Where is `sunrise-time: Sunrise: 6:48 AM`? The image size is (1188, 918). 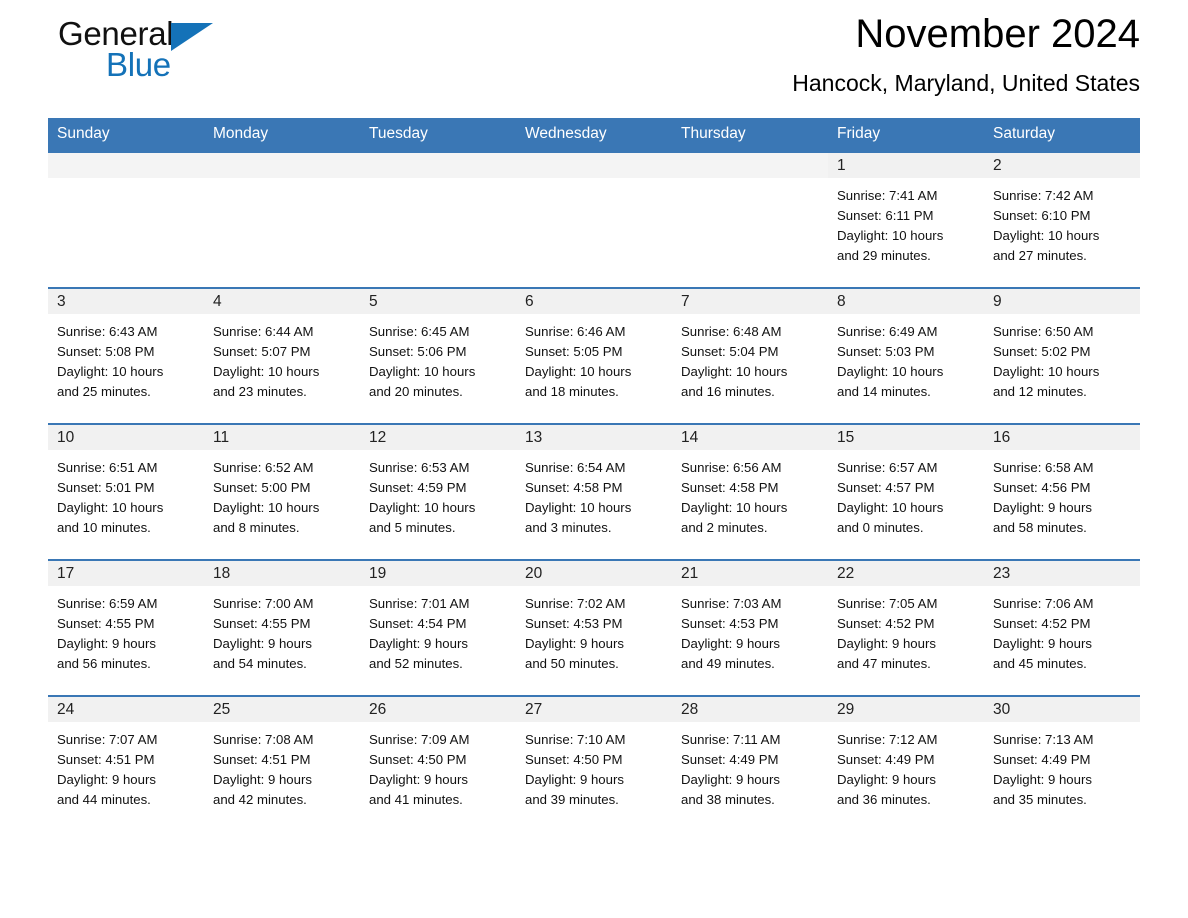
sunrise-time: Sunrise: 6:48 AM is located at coordinates (731, 331).